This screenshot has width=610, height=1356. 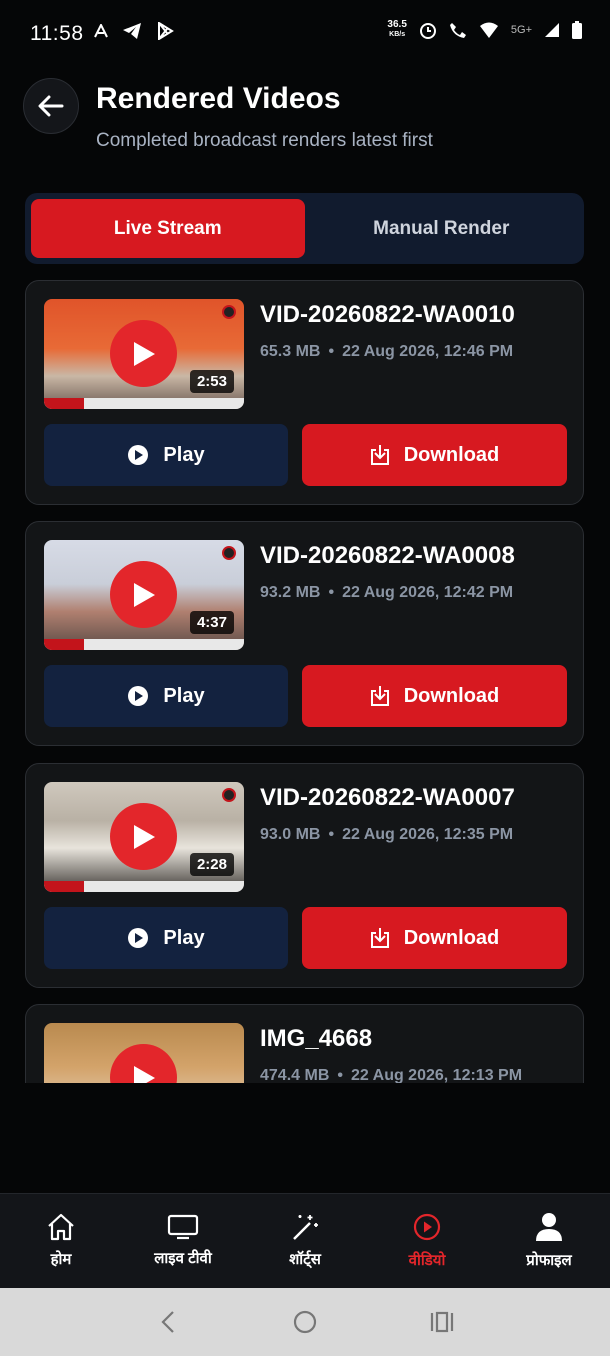 I want to click on nav-item-home: होम, so click(x=61, y=1241).